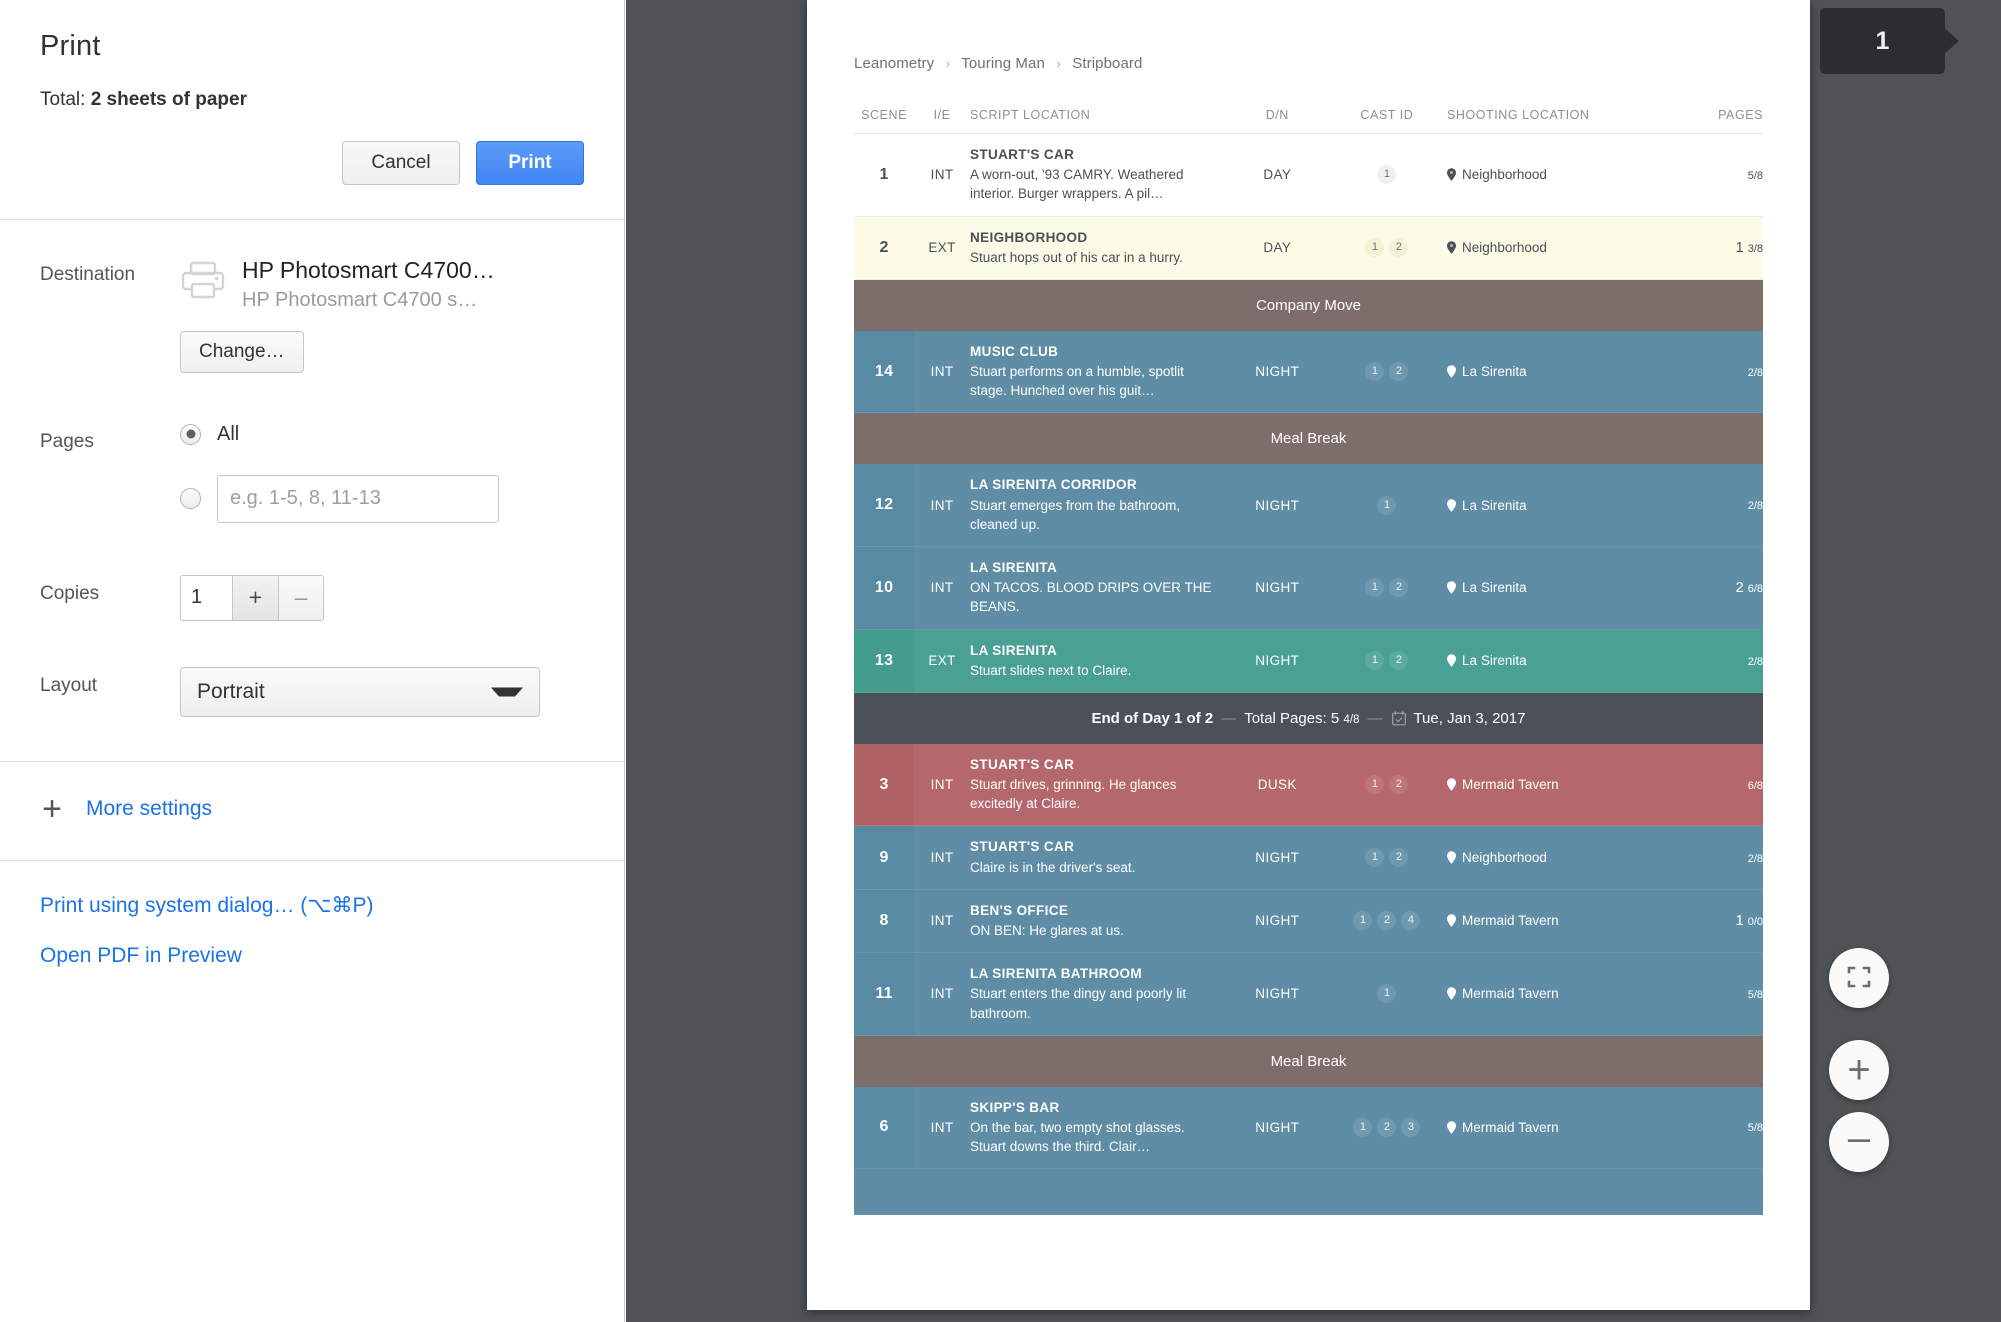  I want to click on script-location-title: NEIGHBORHOOD, so click(1029, 237).